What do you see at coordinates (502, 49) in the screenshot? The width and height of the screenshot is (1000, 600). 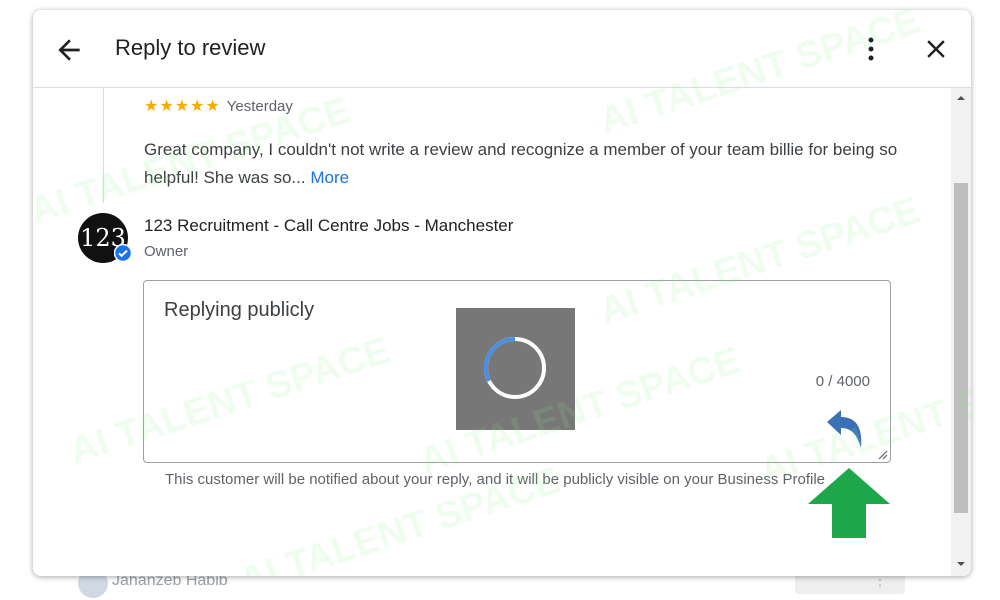 I see `dialog-header: Reply to review` at bounding box center [502, 49].